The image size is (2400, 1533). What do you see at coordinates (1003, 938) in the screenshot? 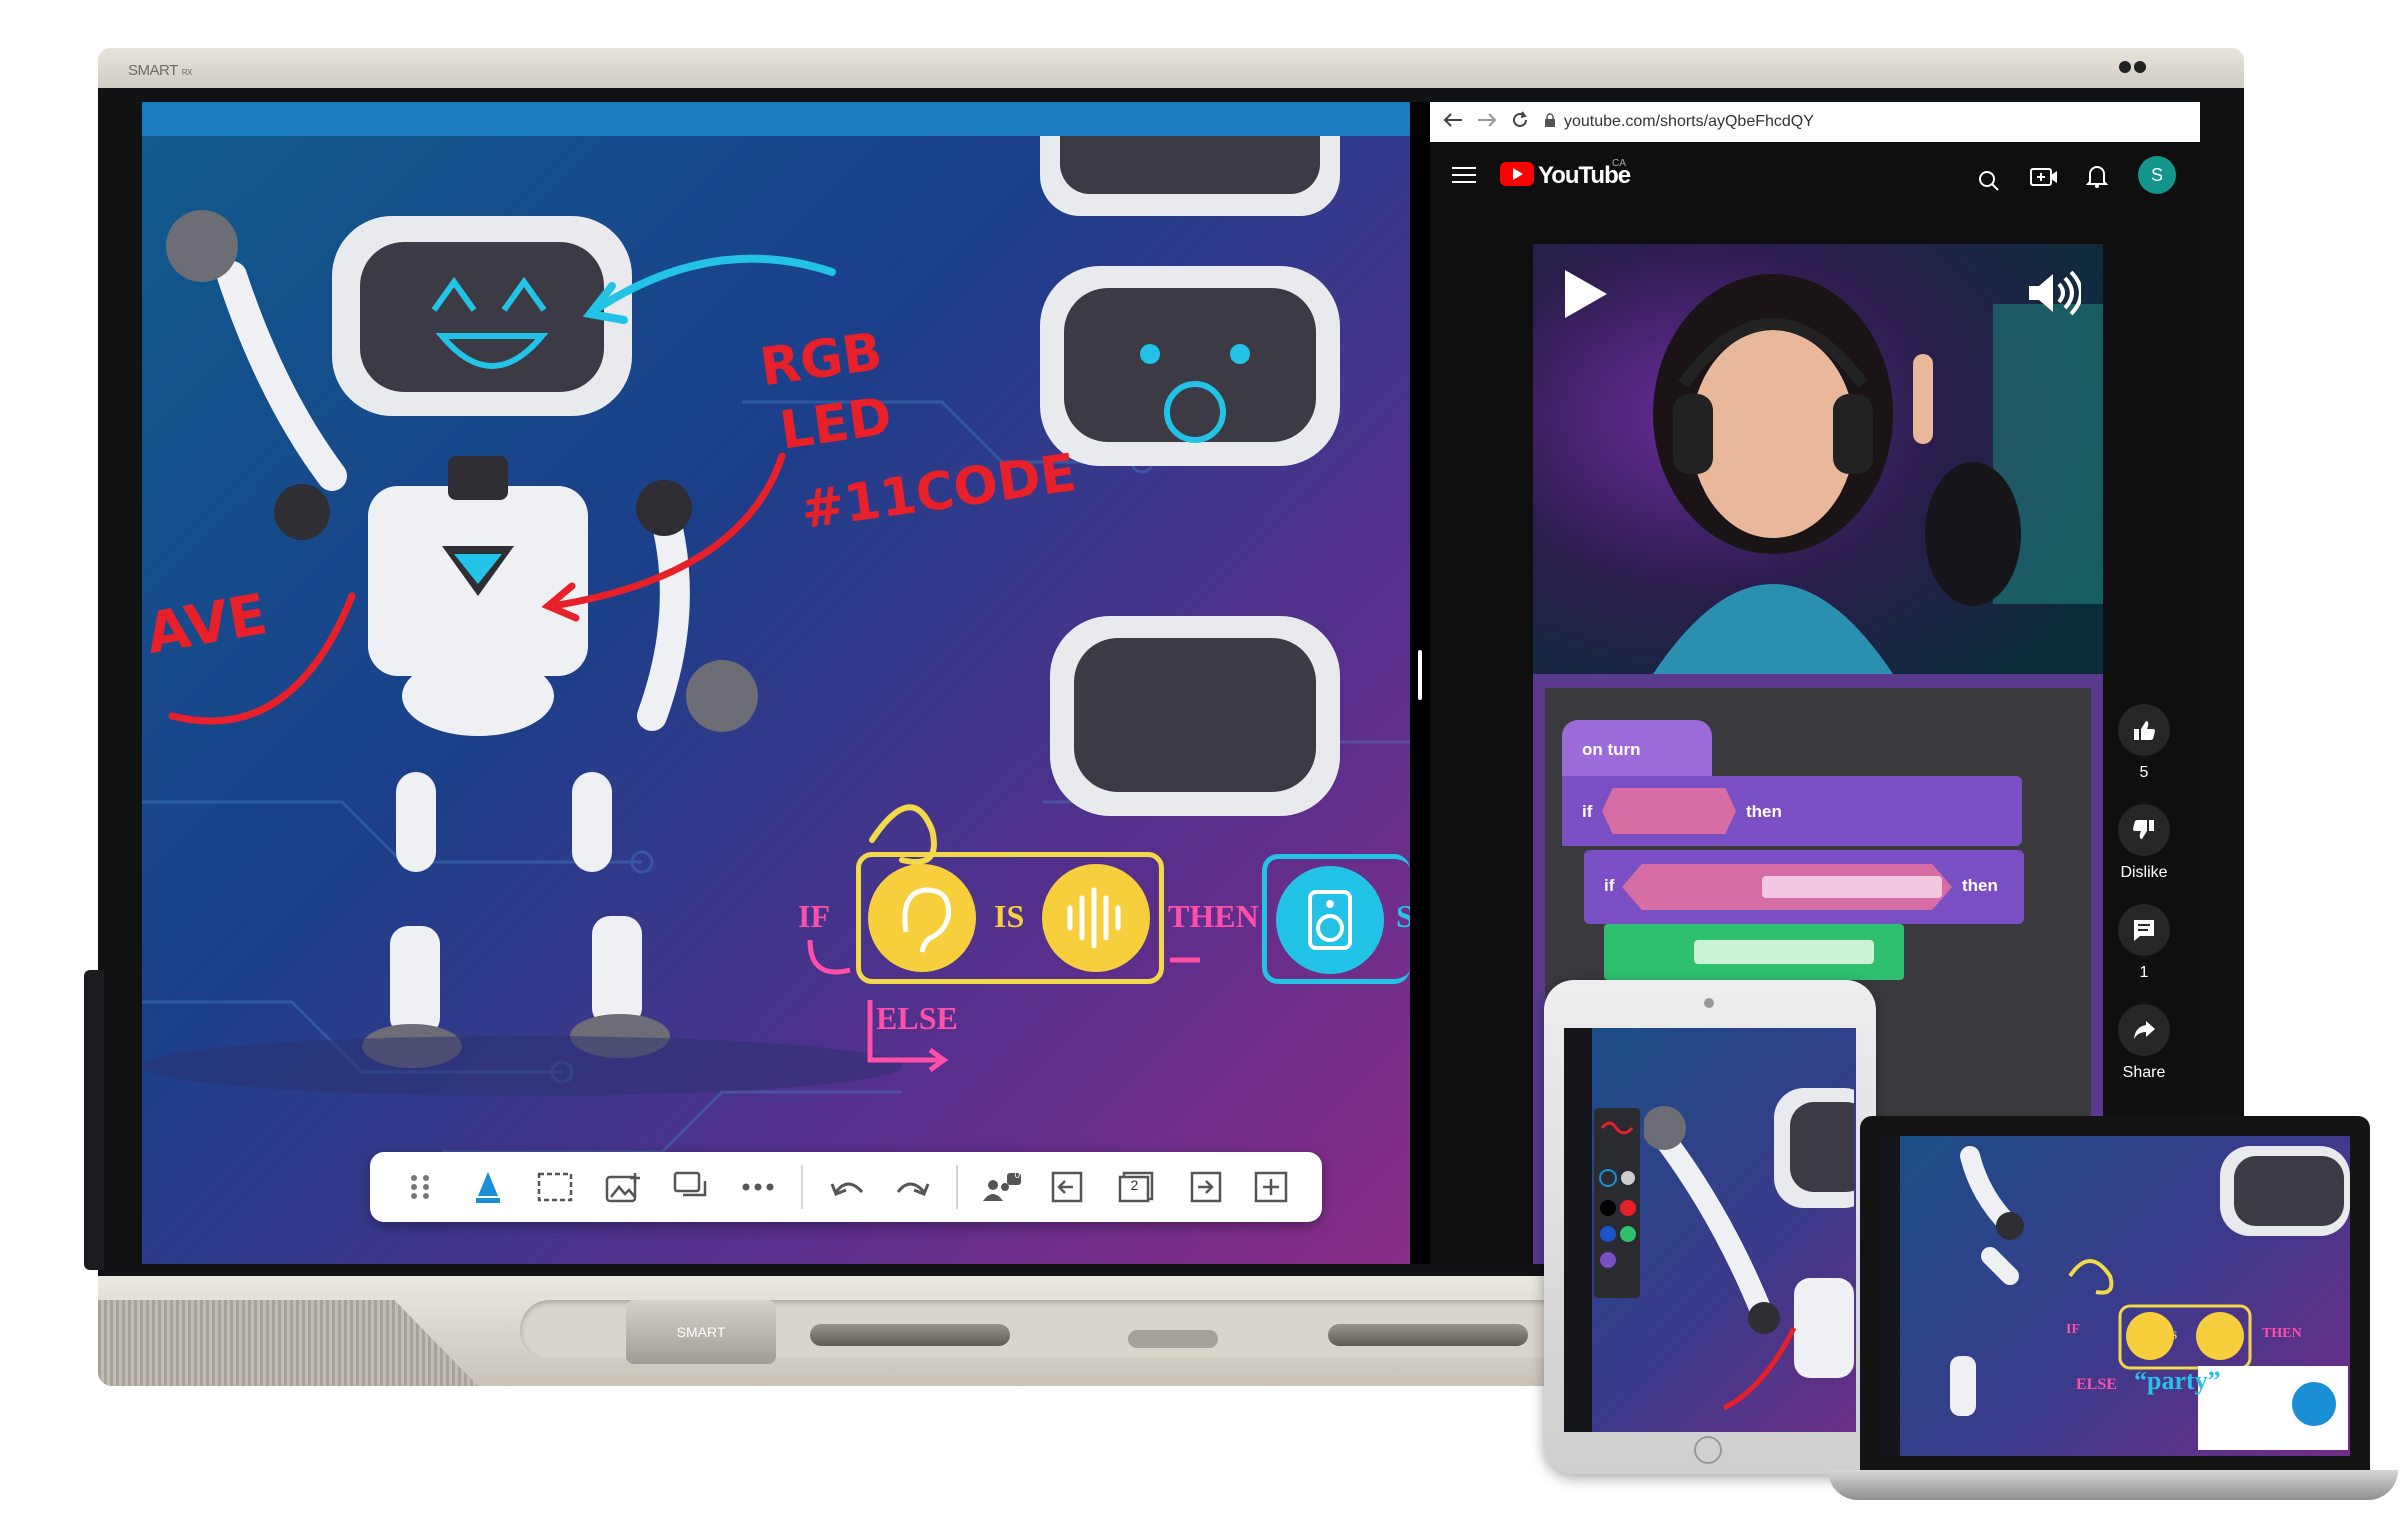
I see `logic-arrows` at bounding box center [1003, 938].